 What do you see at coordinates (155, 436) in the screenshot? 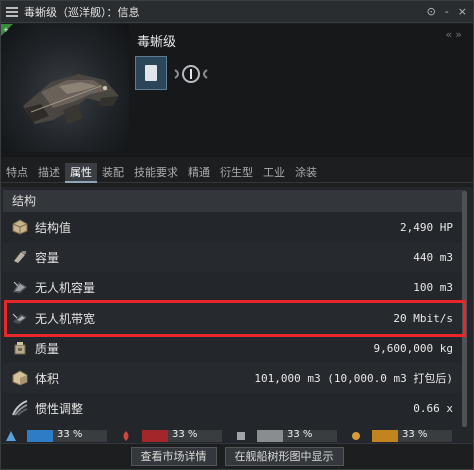
I see `thermal-resist-fill` at bounding box center [155, 436].